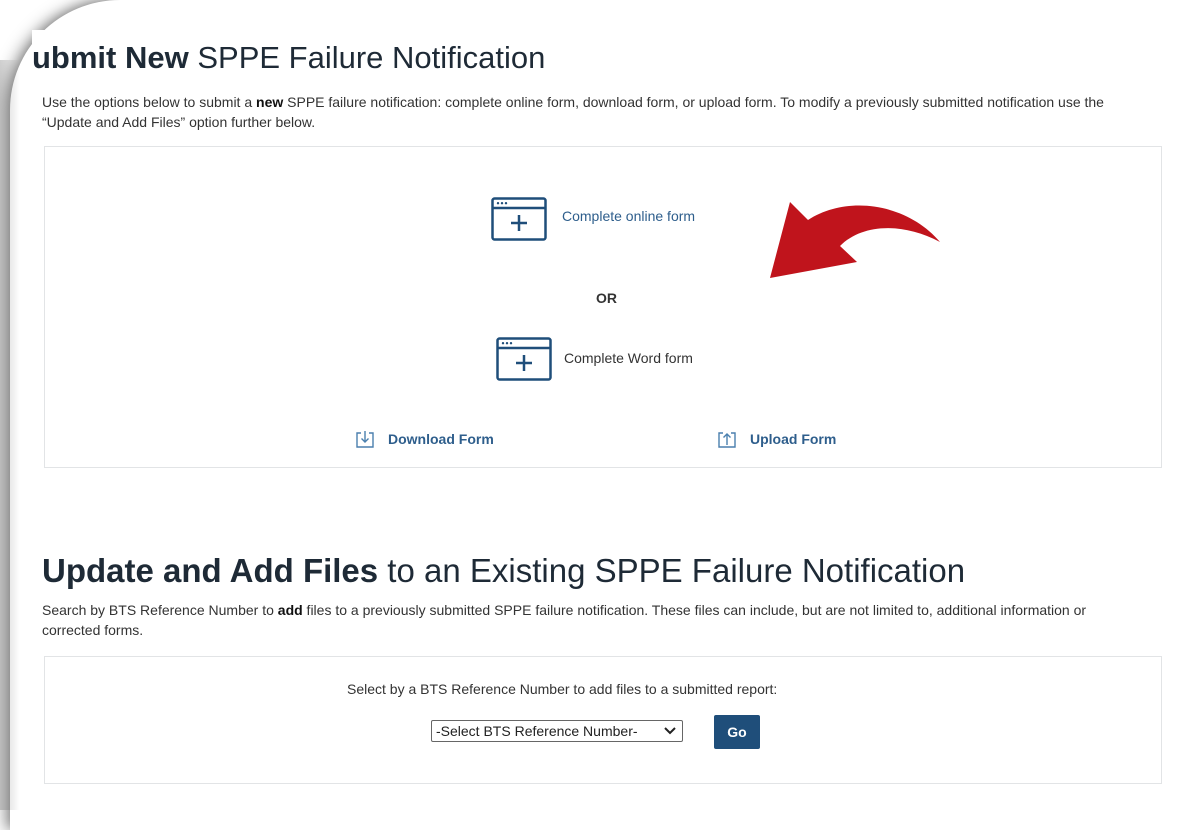 Image resolution: width=1188 pixels, height=830 pixels. I want to click on page-title-rest: SPPE Failure Notification, so click(367, 57).